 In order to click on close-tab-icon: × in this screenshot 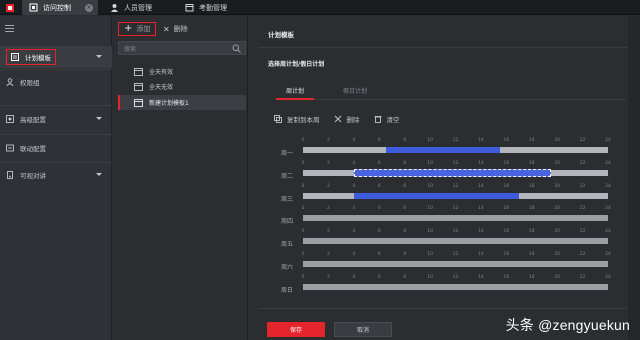, I will do `click(89, 8)`.